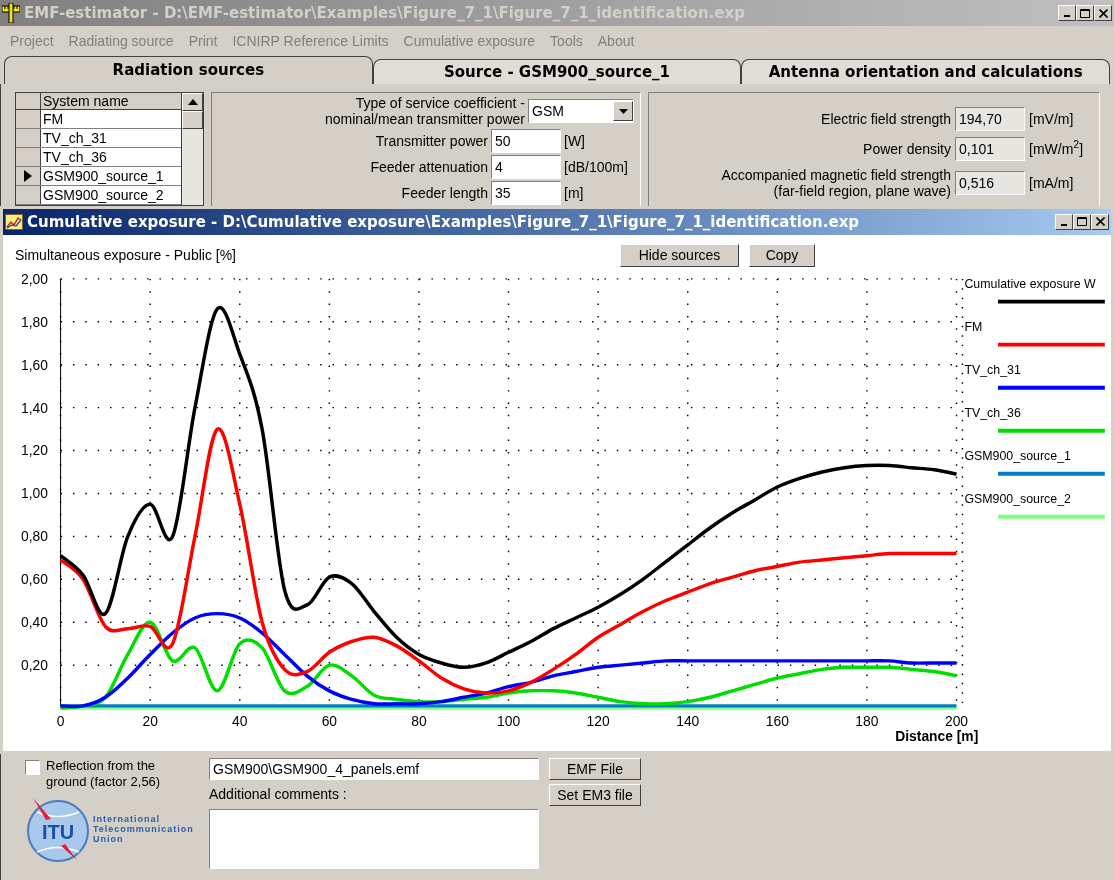 This screenshot has width=1114, height=880. I want to click on legend-label: GSM900_source_2, so click(1017, 499).